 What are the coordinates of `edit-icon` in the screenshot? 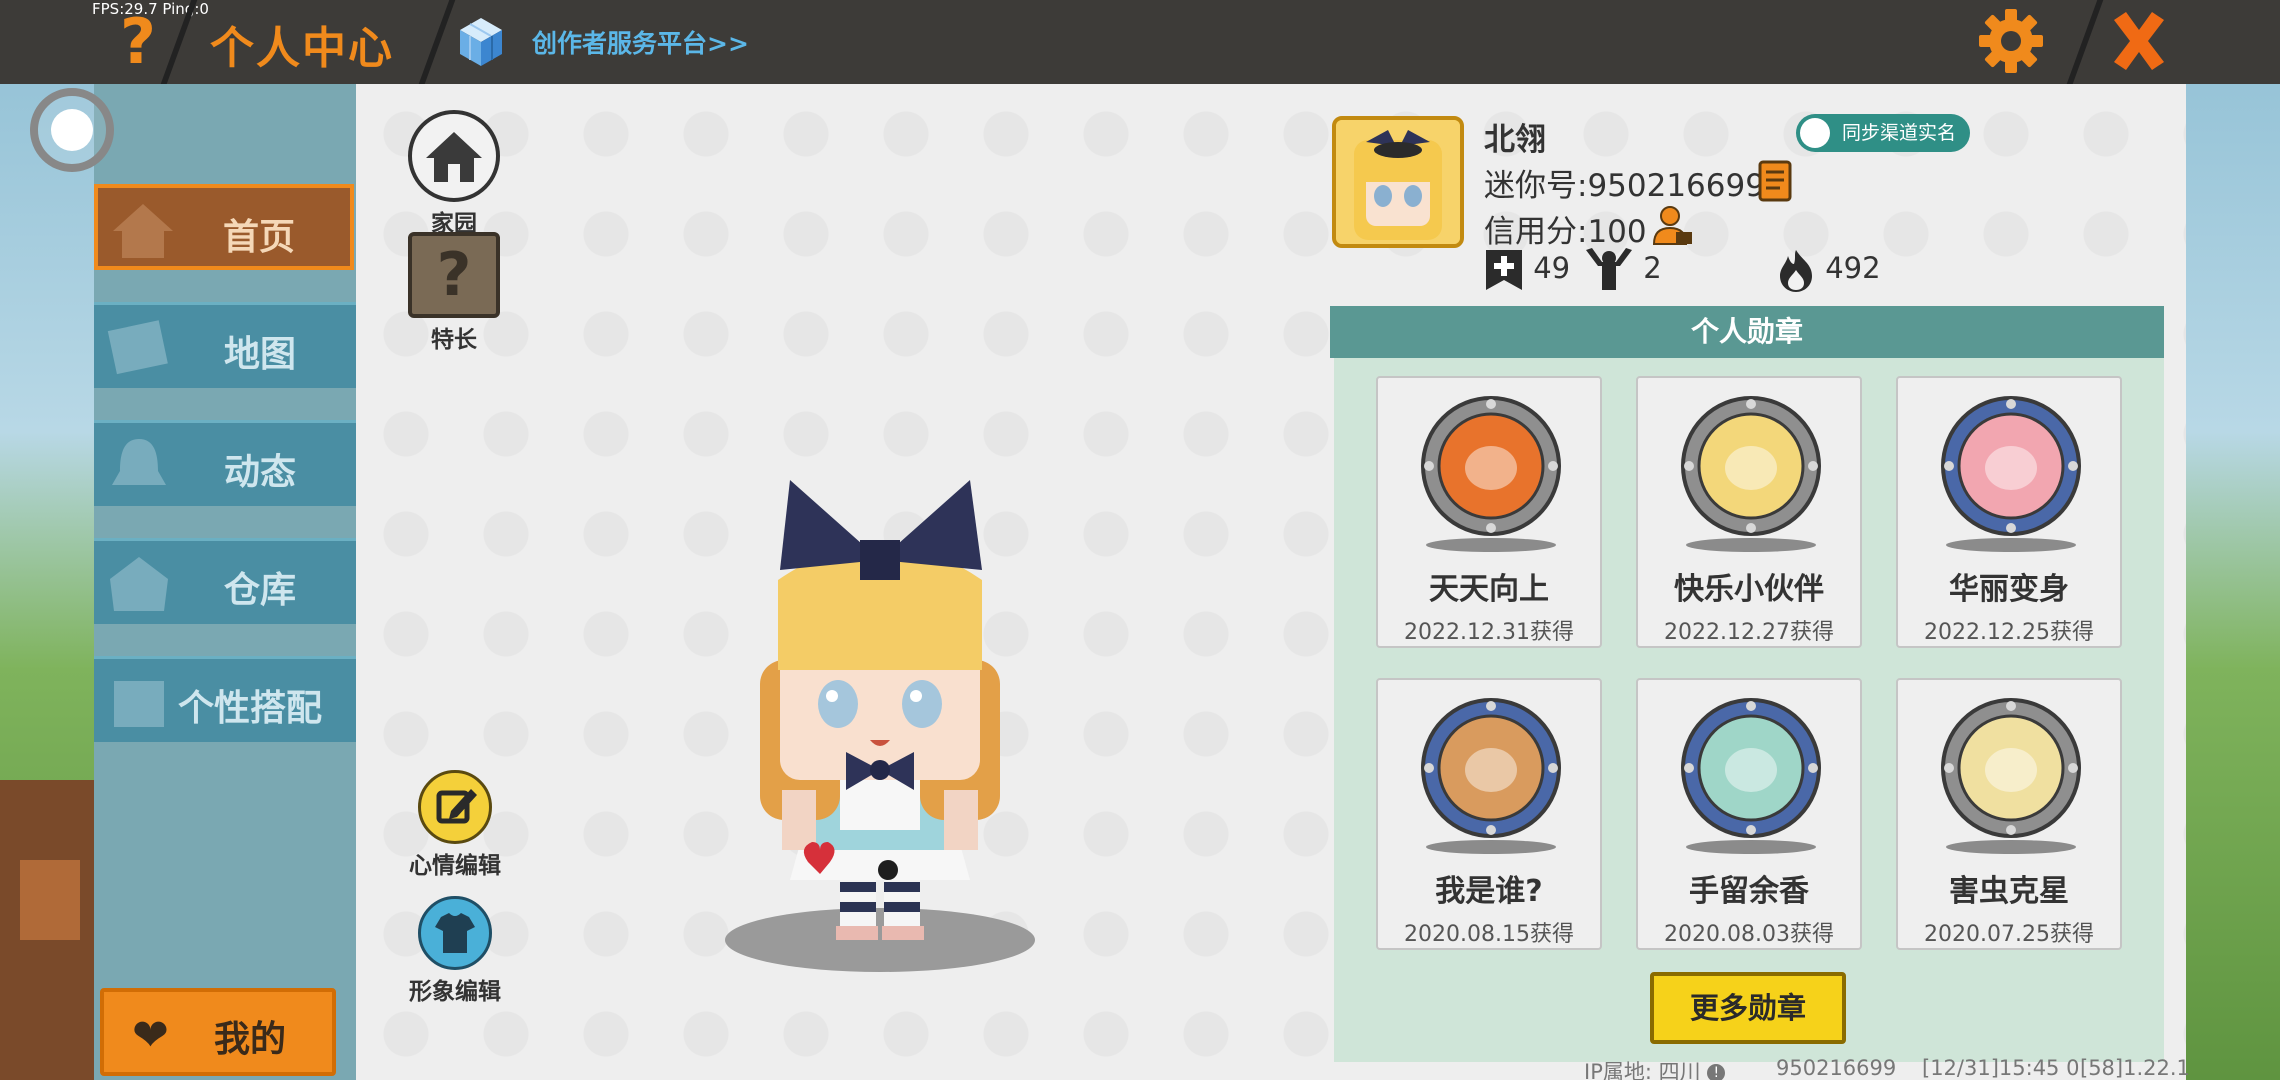 It's located at (455, 807).